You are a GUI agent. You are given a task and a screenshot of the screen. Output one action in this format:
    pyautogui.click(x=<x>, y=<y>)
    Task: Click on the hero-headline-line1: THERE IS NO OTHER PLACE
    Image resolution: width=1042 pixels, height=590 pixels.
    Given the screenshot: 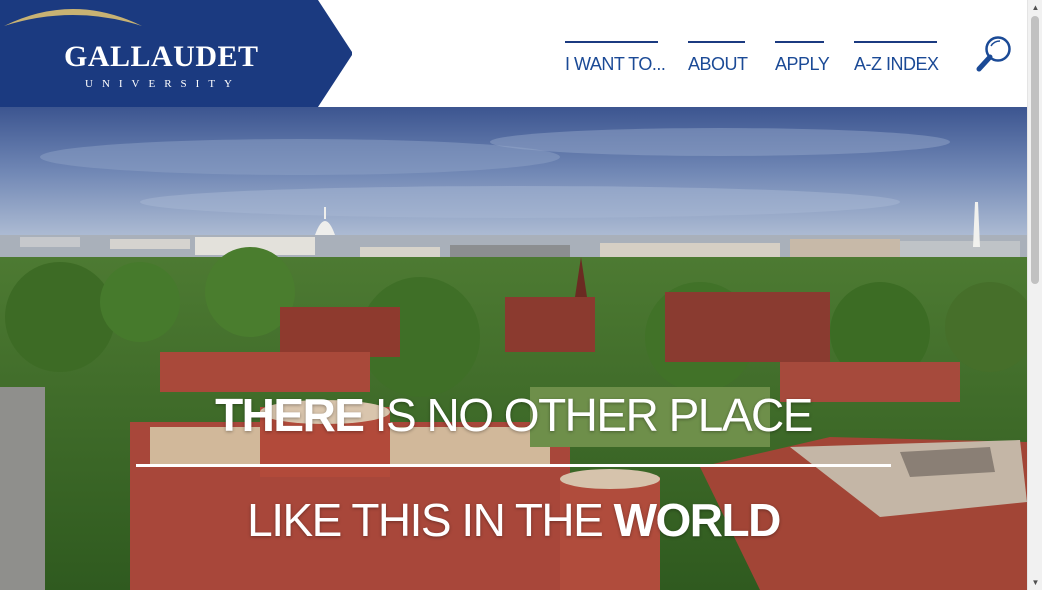 What is the action you would take?
    pyautogui.click(x=513, y=415)
    